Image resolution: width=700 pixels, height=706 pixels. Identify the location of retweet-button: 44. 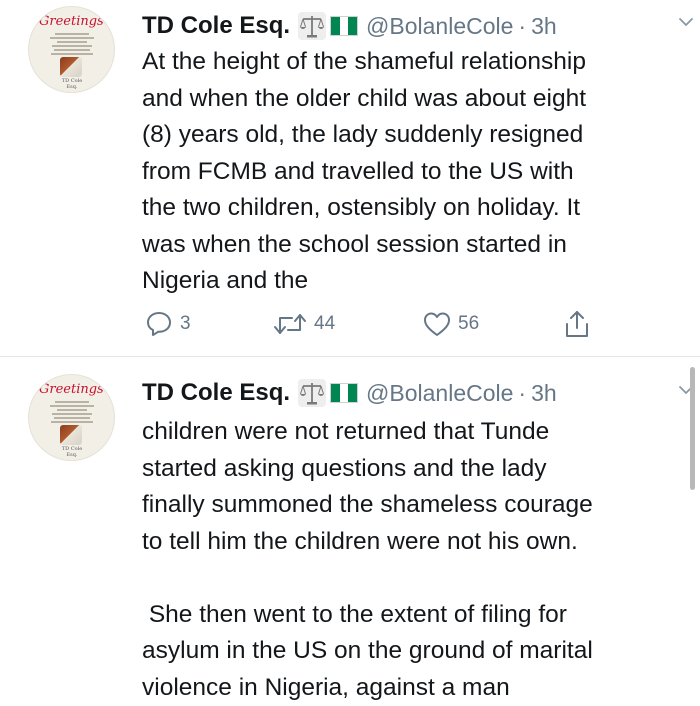
(303, 324).